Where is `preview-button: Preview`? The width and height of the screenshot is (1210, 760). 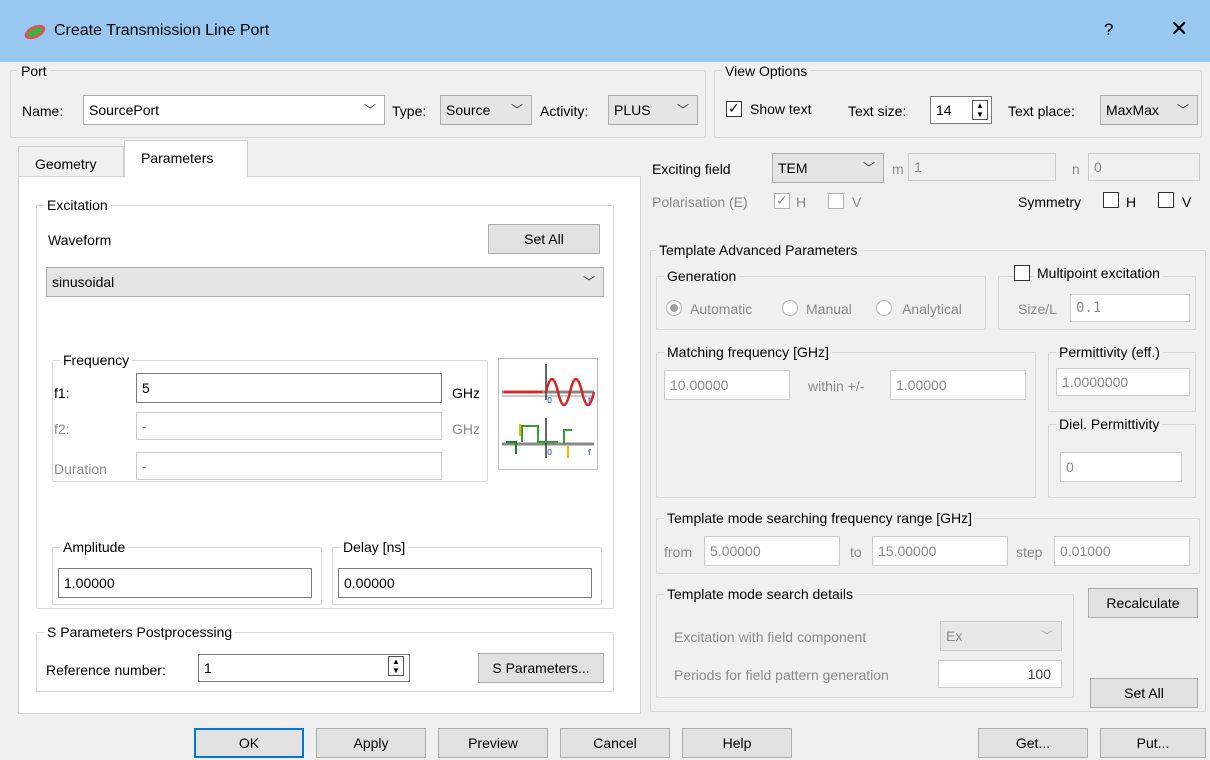
preview-button: Preview is located at coordinates (493, 743).